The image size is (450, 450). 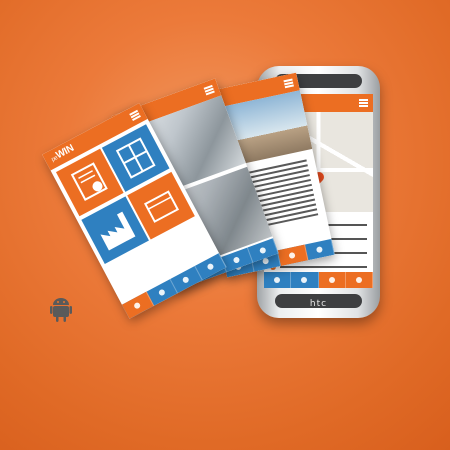 I want to click on phone-brand-label: htc, so click(x=318, y=304).